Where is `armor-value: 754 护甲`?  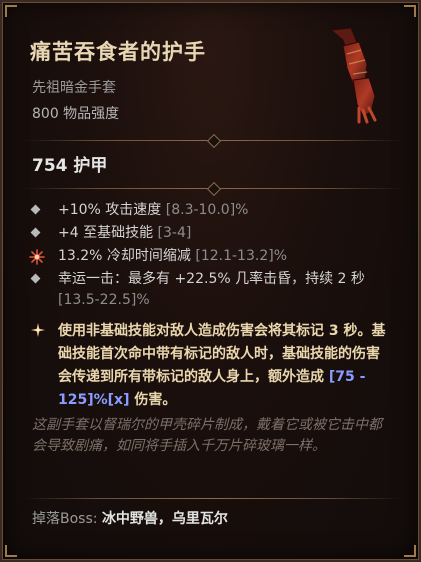
armor-value: 754 护甲 is located at coordinates (70, 166).